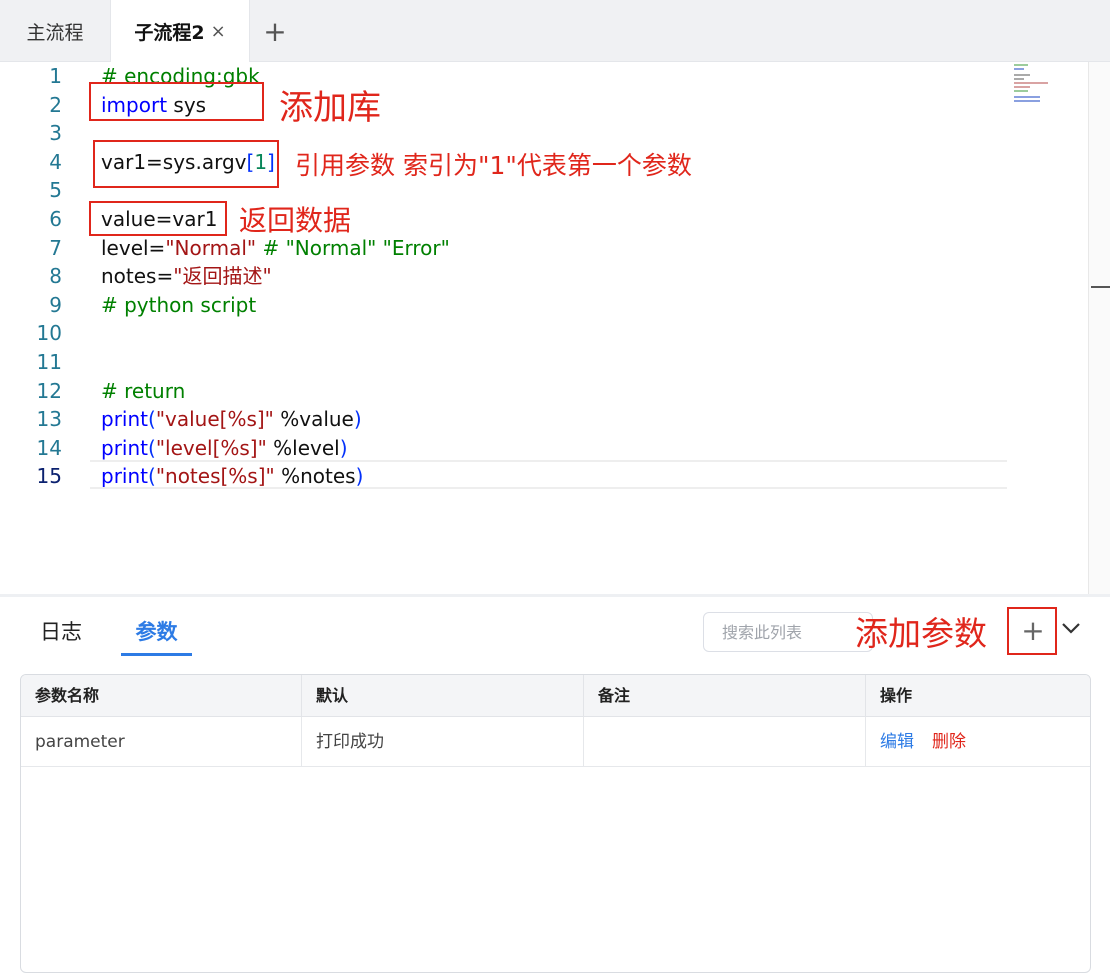 This screenshot has width=1110, height=975. I want to click on tab-main-flow: 主流程, so click(55, 31).